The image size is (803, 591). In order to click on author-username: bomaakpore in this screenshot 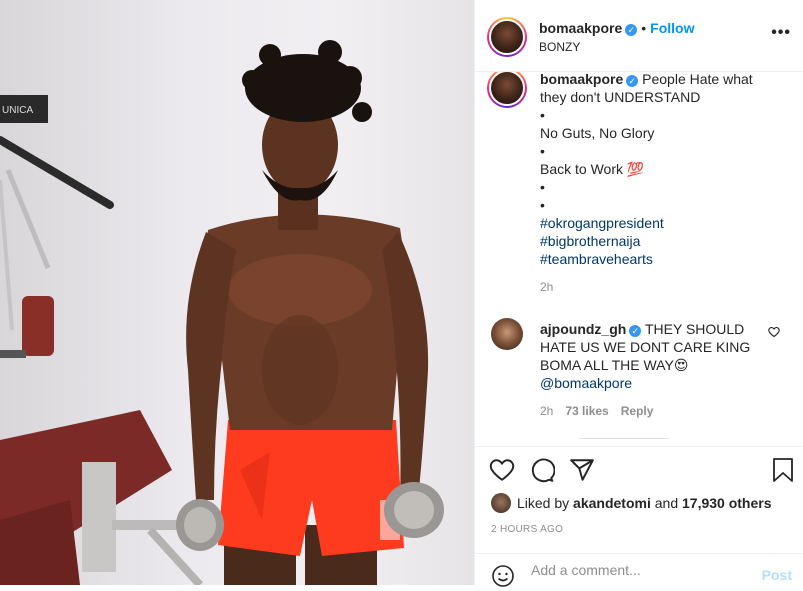, I will do `click(580, 28)`.